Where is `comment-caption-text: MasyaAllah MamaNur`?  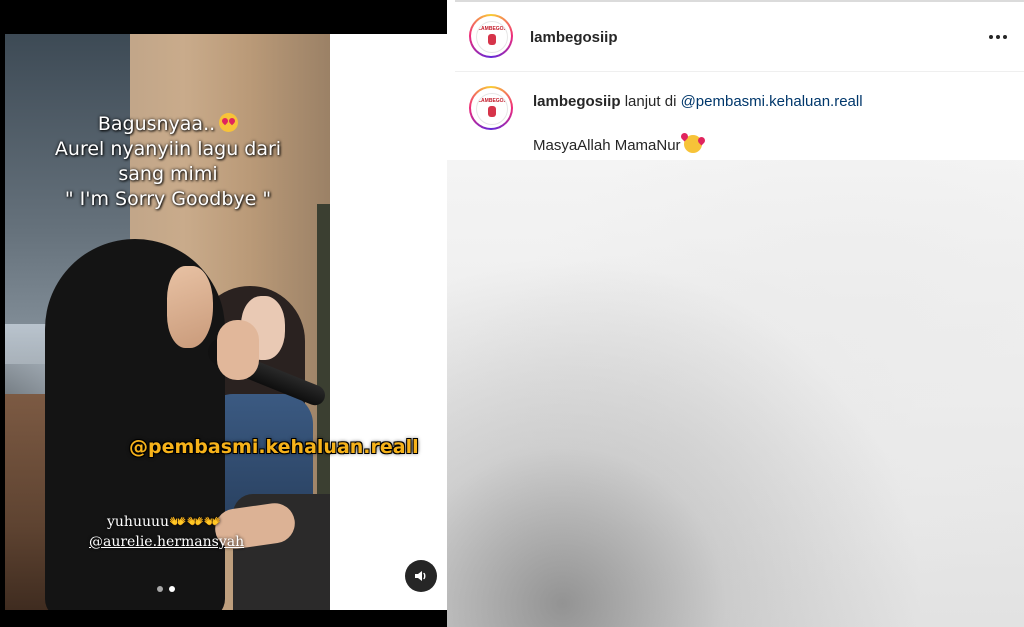
comment-caption-text: MasyaAllah MamaNur is located at coordinates (607, 145).